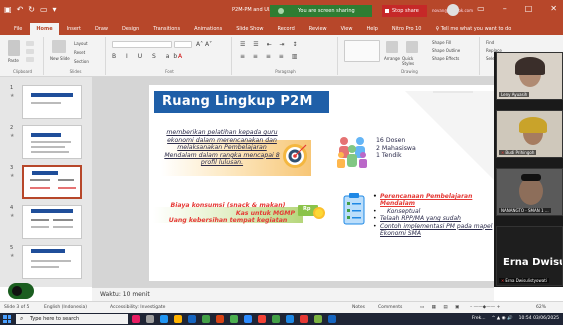 The width and height of the screenshot is (563, 325). I want to click on participant-tile: Leny Ayuasih, so click(529, 76).